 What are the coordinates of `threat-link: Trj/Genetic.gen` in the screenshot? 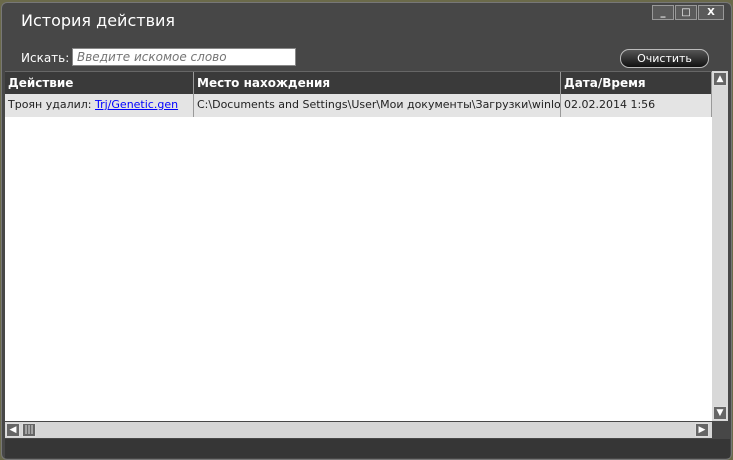 It's located at (136, 104).